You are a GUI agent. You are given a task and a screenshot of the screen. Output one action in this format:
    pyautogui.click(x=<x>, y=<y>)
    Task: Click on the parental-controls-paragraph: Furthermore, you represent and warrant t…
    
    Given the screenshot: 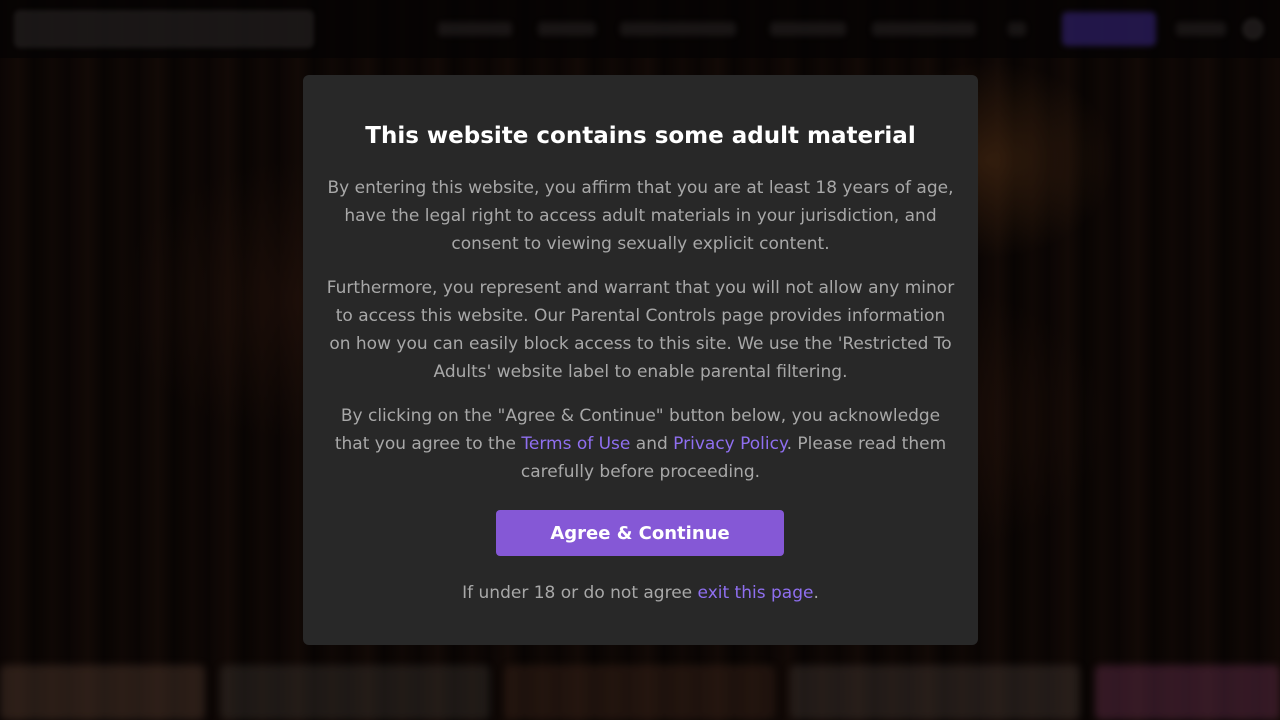 What is the action you would take?
    pyautogui.click(x=640, y=330)
    